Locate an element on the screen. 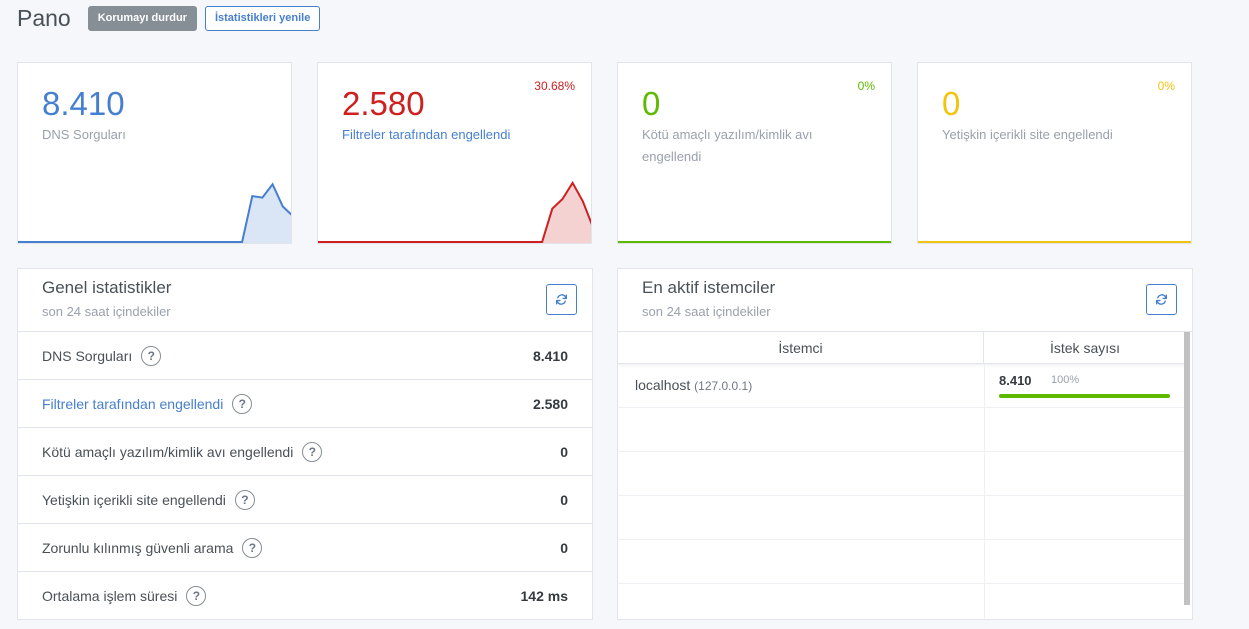  table-header: İstemci İstek sayısı is located at coordinates (902, 348).